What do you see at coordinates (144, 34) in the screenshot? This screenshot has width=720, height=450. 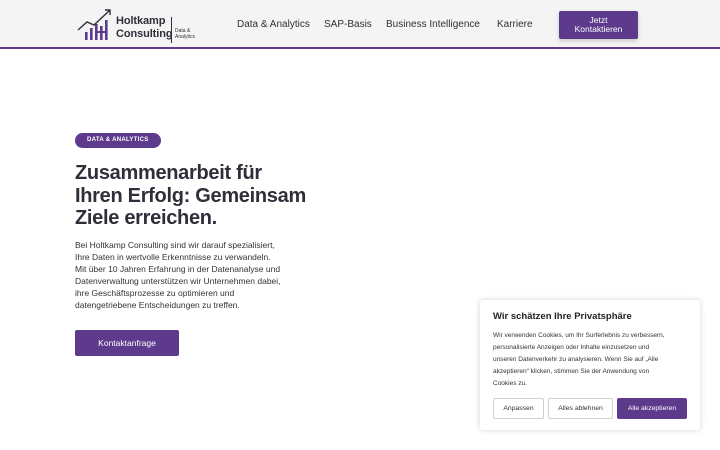 I see `logo-name-line2: Consulting` at bounding box center [144, 34].